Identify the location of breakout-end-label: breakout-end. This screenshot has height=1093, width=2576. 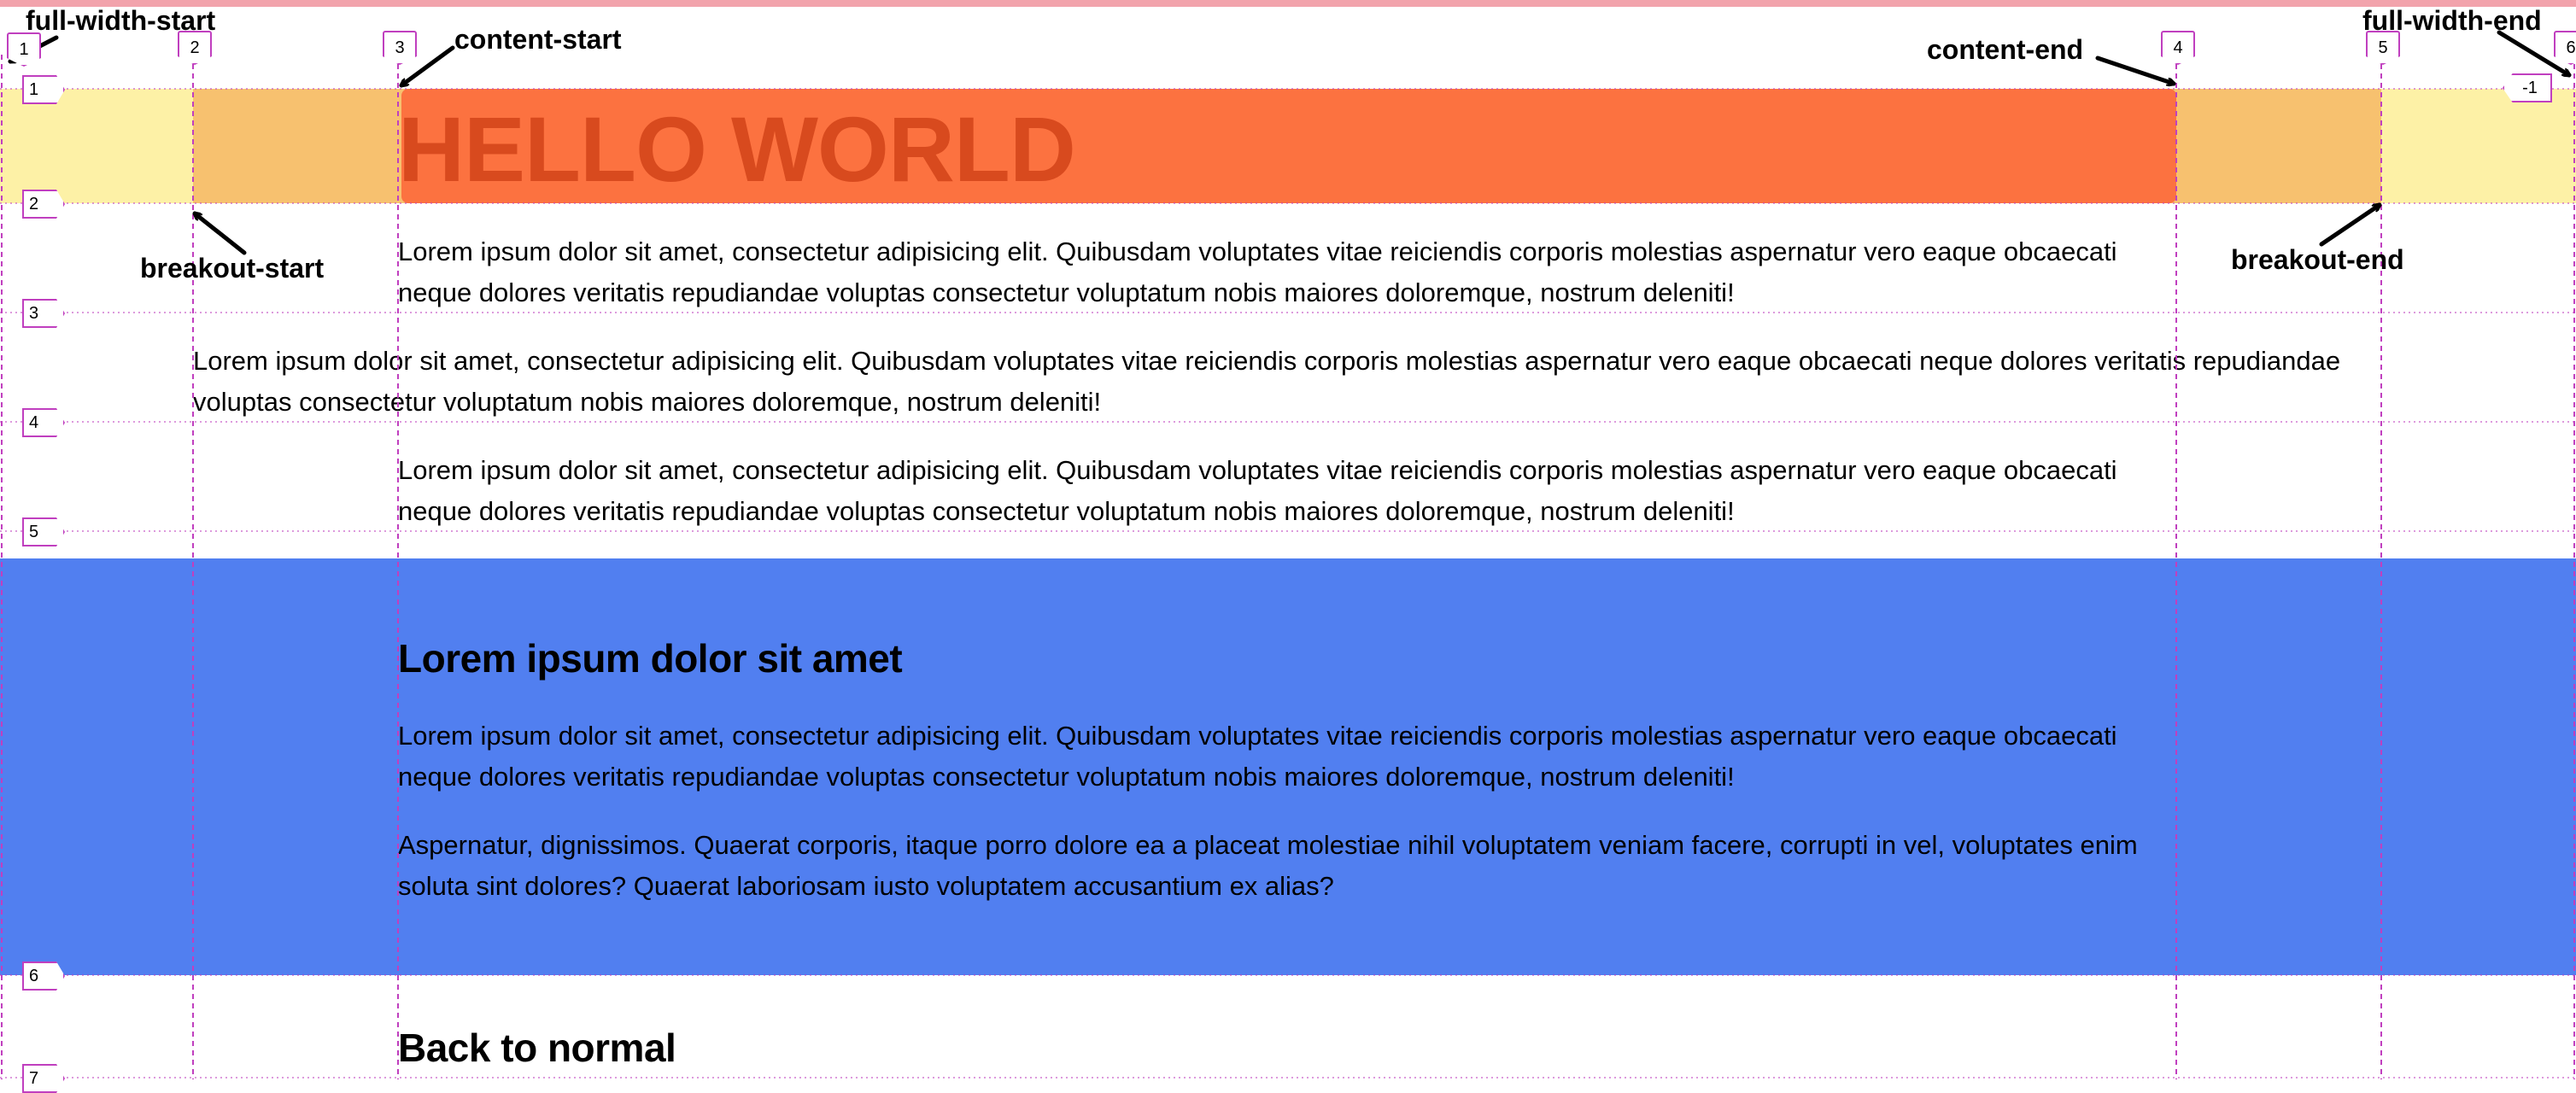
(2317, 259).